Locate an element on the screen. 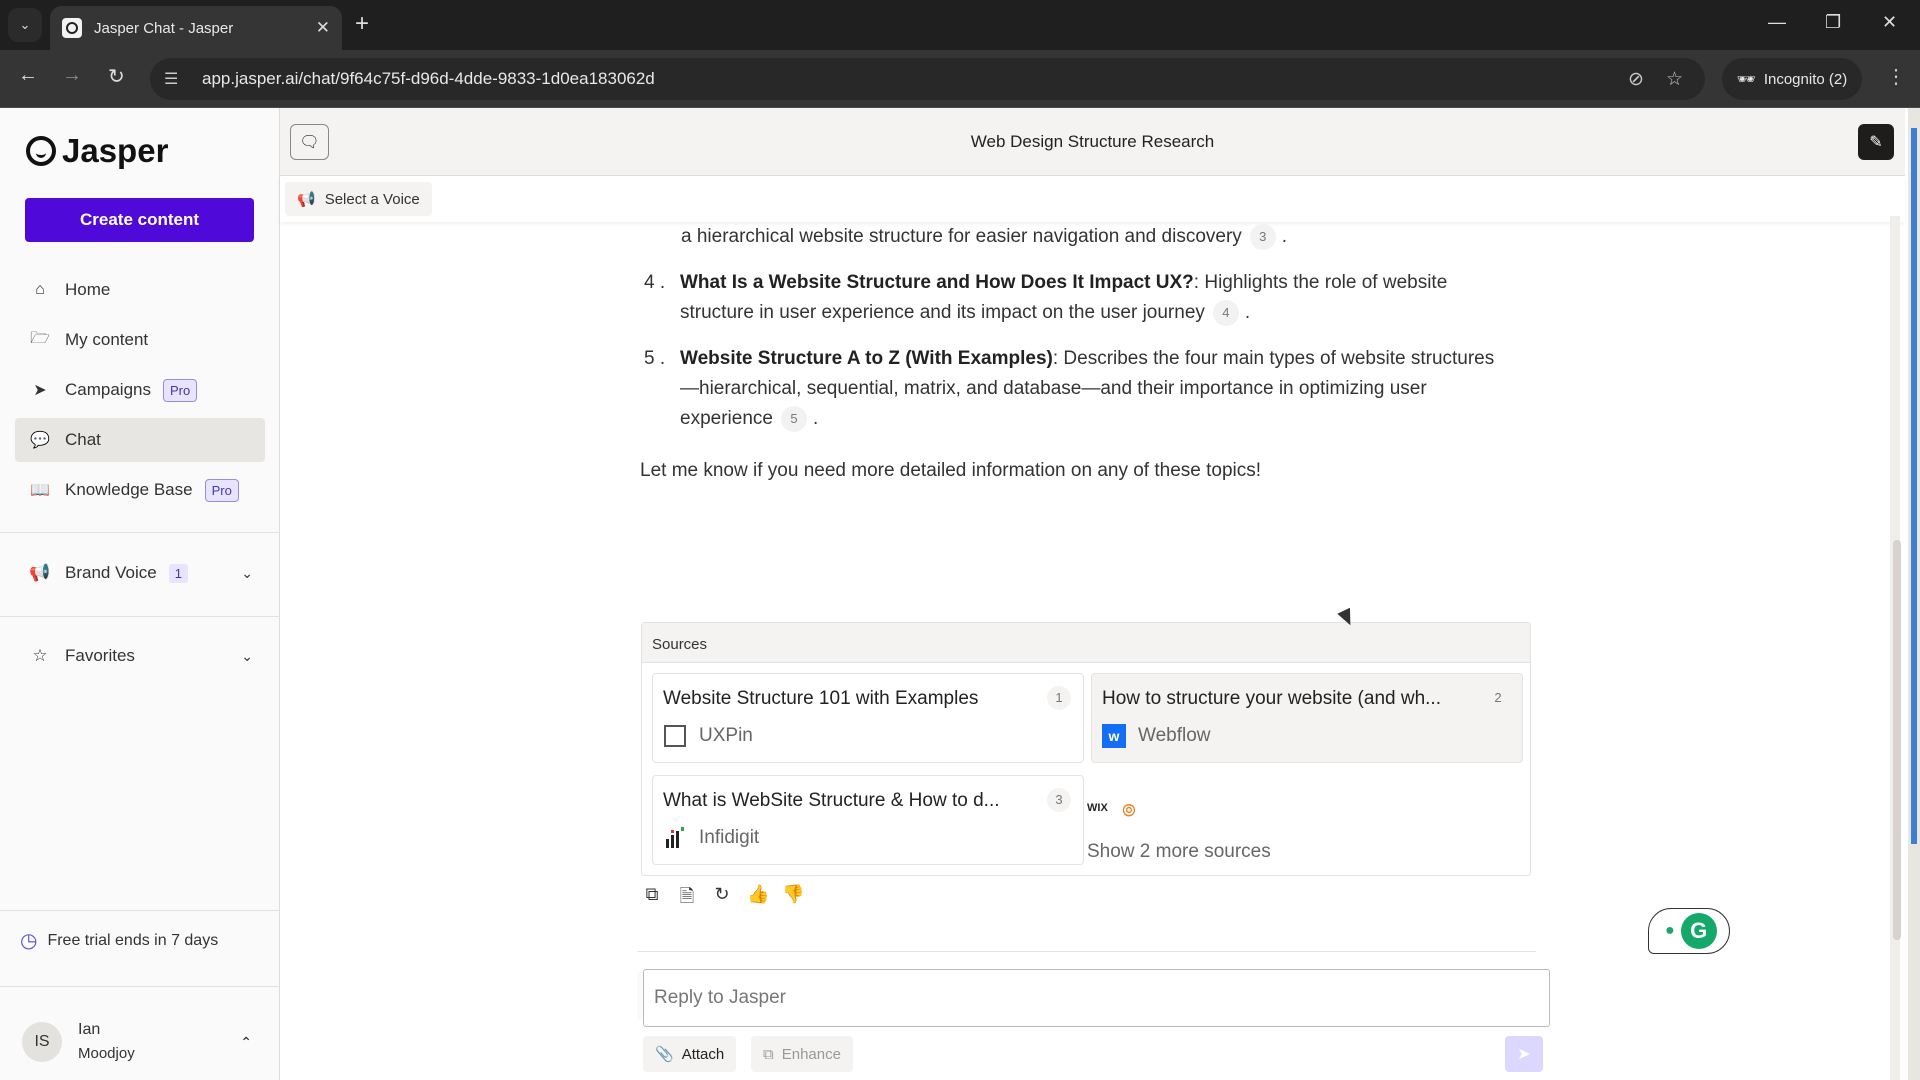 The width and height of the screenshot is (1920, 1080). source-title: Website Structure 101 with Examples is located at coordinates (821, 698).